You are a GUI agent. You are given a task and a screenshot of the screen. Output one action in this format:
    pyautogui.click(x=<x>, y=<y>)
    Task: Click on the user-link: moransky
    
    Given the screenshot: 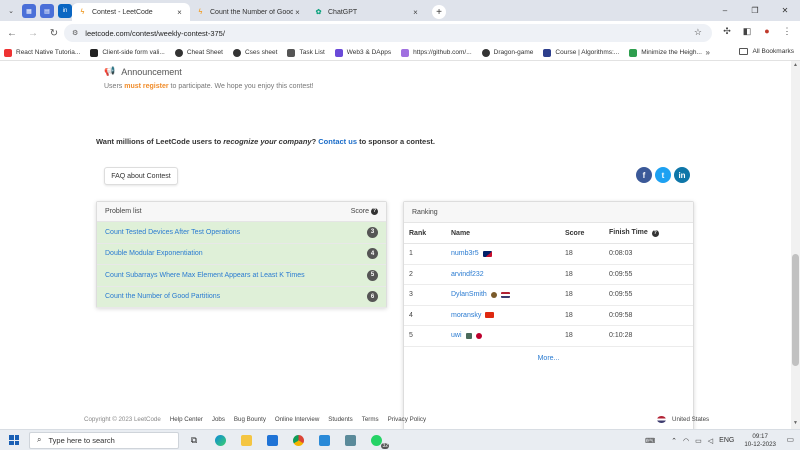 What is the action you would take?
    pyautogui.click(x=466, y=315)
    